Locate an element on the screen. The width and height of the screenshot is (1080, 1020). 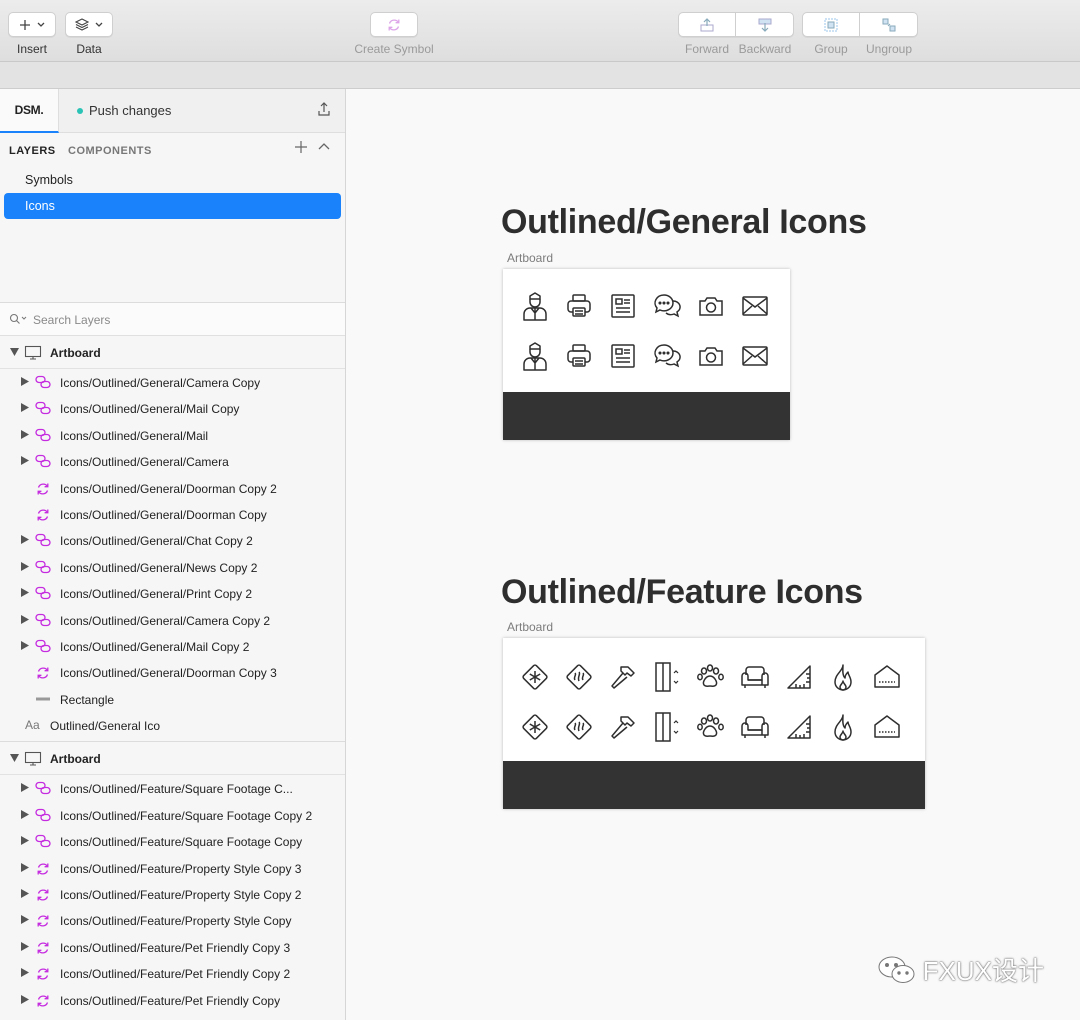
layer-item: Icons/Outlined/General/Mail Copy 2 is located at coordinates (172, 646).